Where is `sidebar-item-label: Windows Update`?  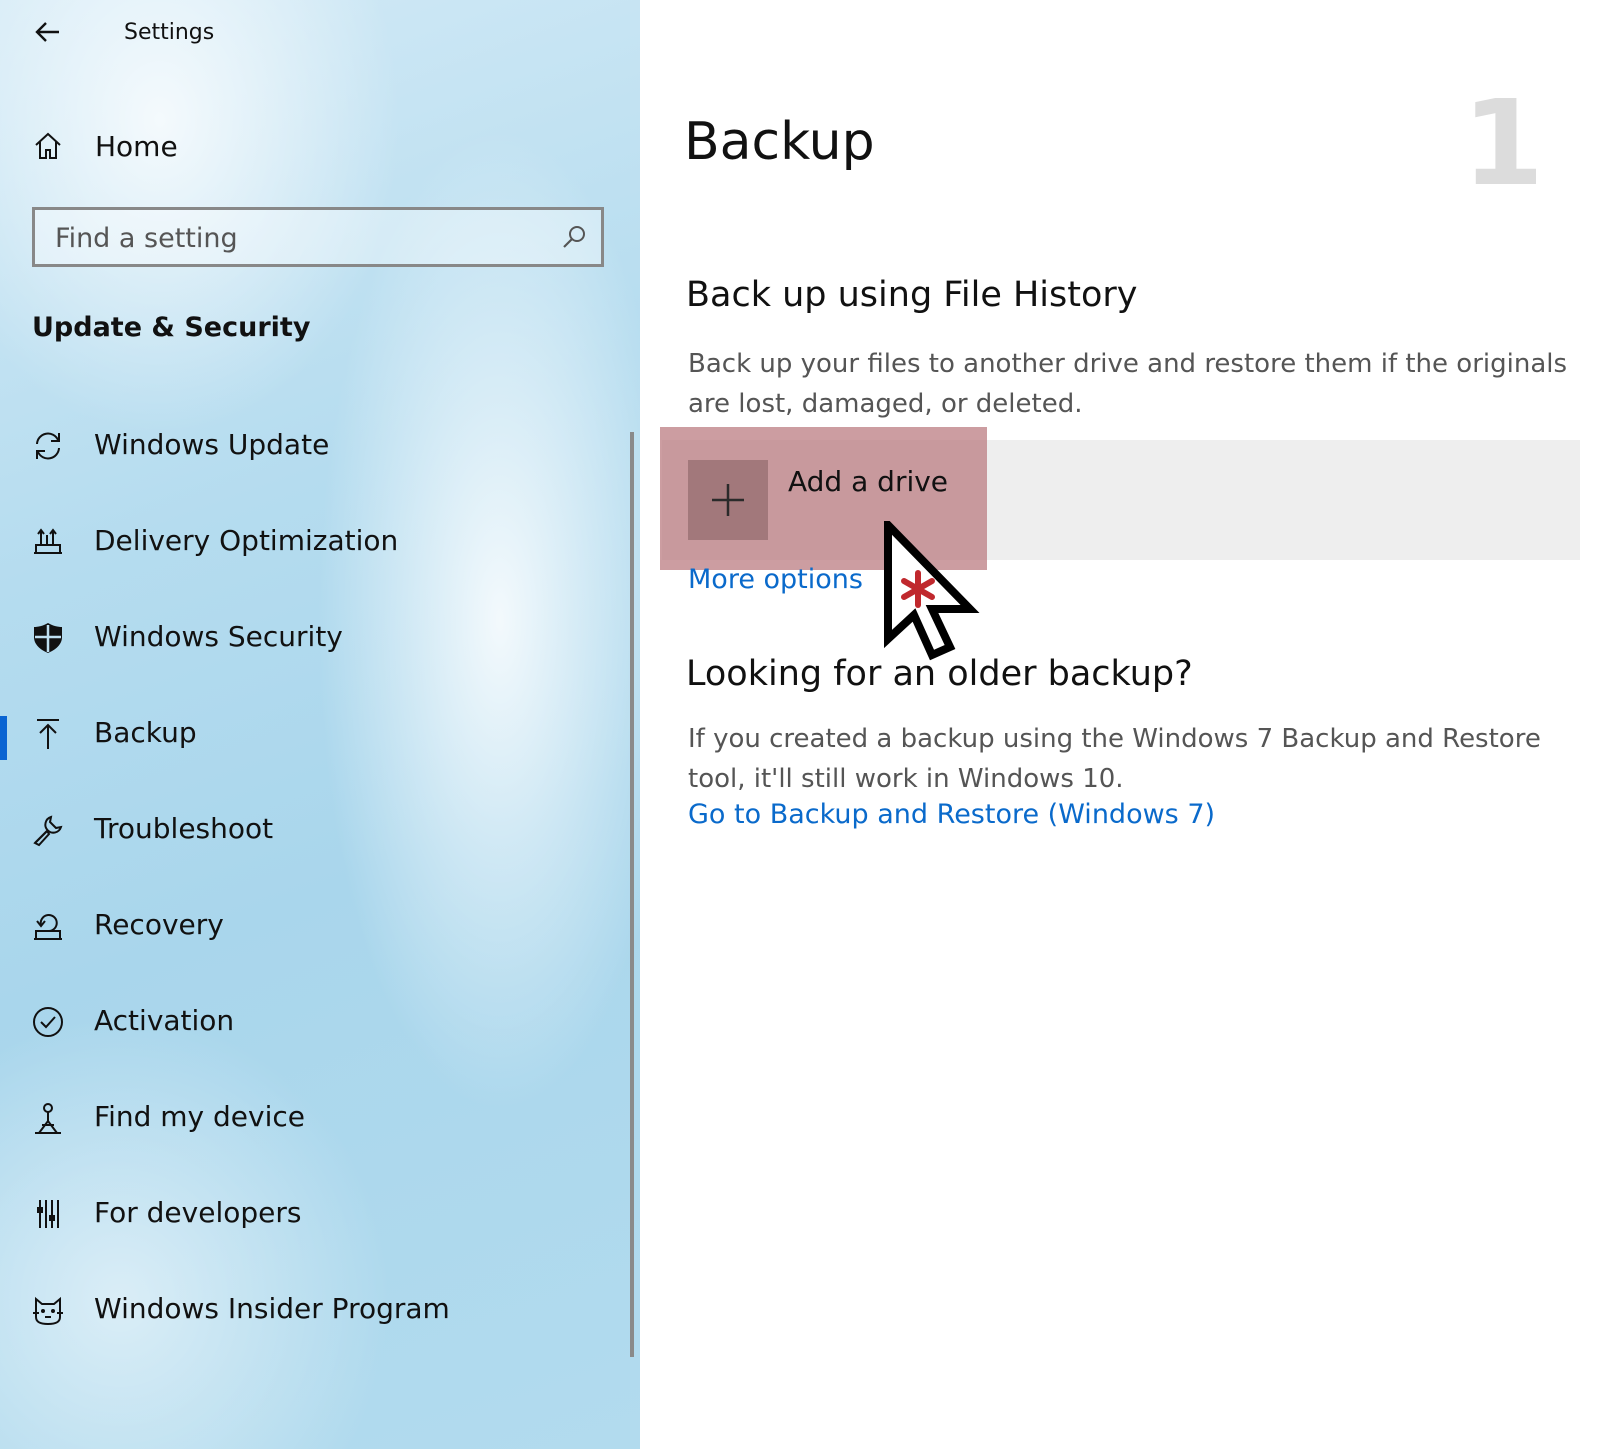 sidebar-item-label: Windows Update is located at coordinates (212, 444).